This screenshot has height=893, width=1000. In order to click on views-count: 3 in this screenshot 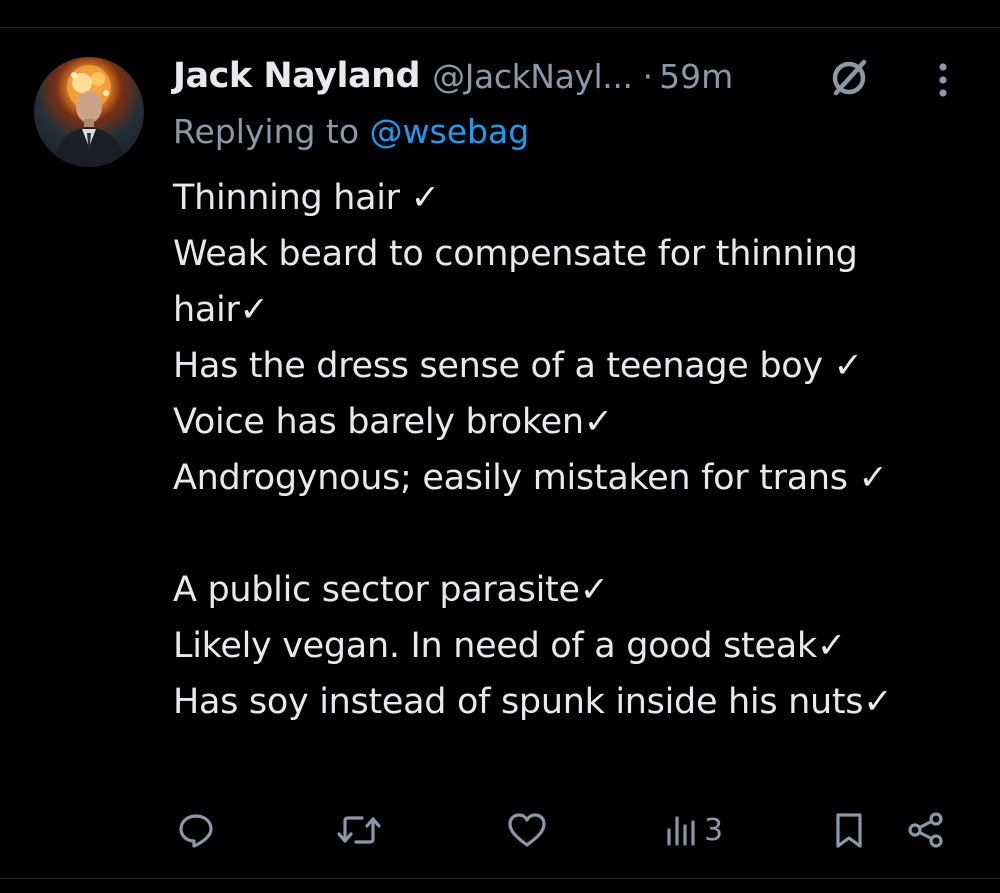, I will do `click(714, 830)`.